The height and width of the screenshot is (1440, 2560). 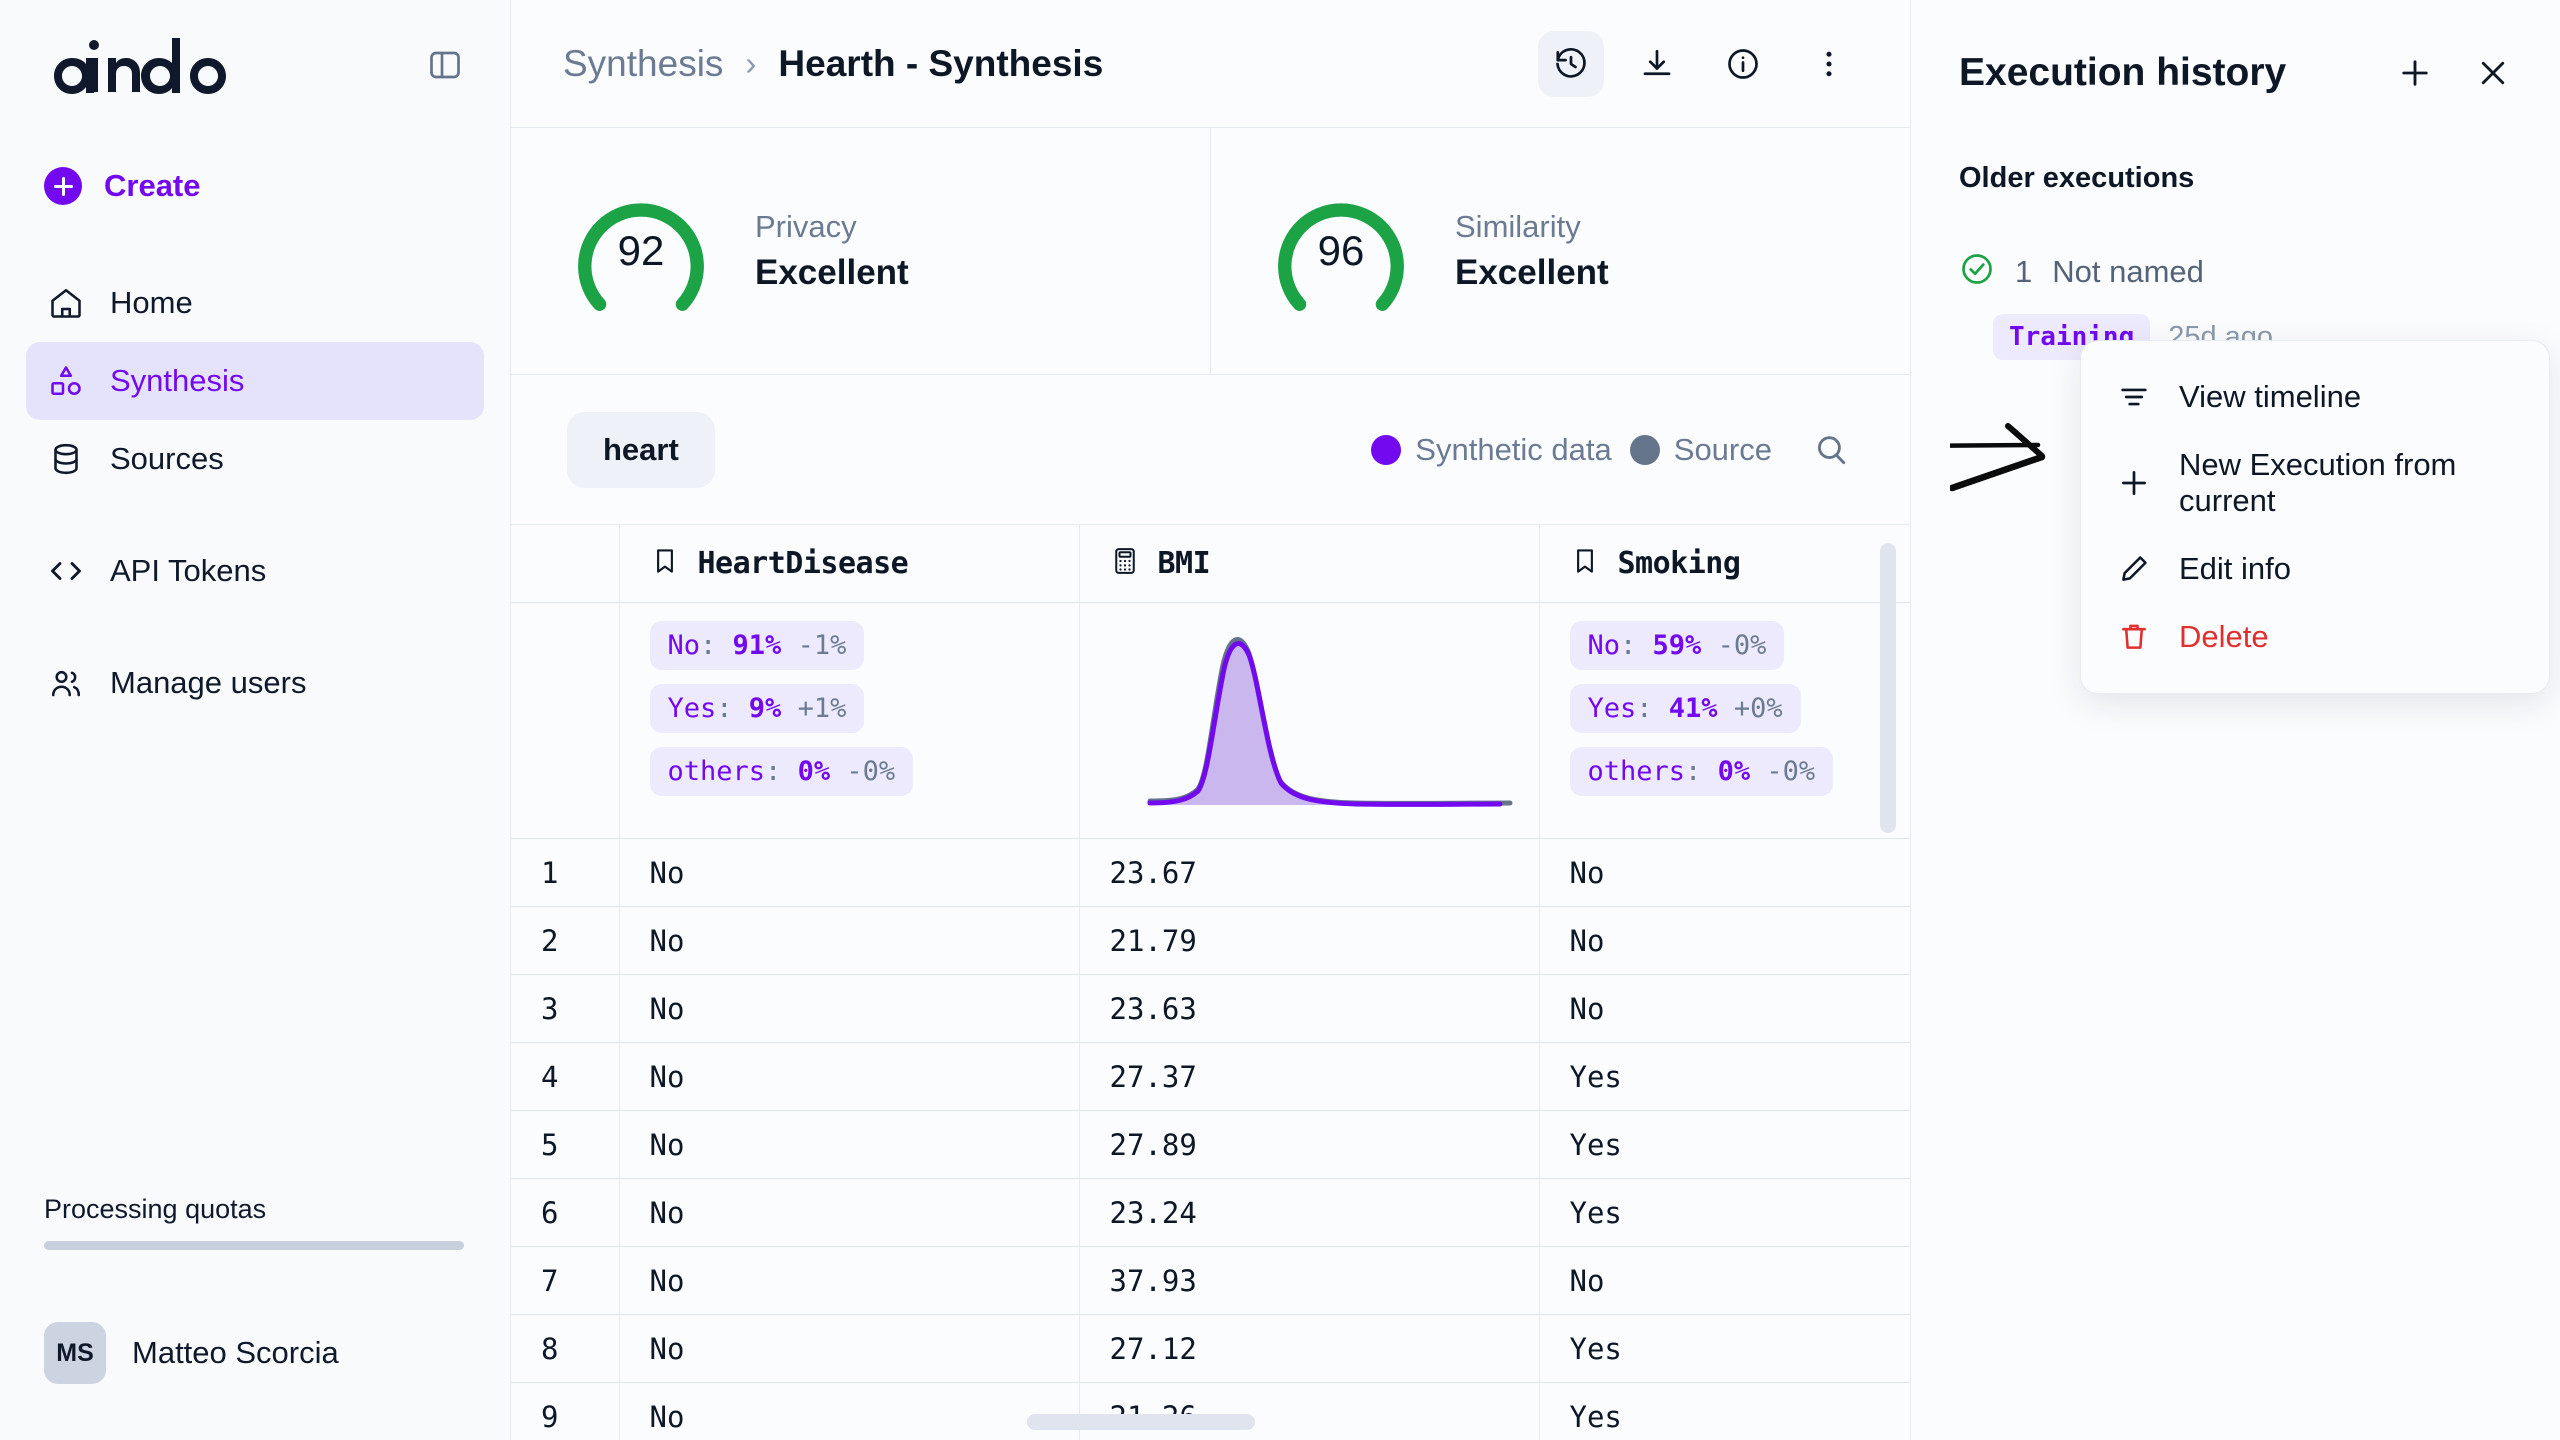 I want to click on processing-quotas-label: Processing quotas, so click(x=155, y=1209).